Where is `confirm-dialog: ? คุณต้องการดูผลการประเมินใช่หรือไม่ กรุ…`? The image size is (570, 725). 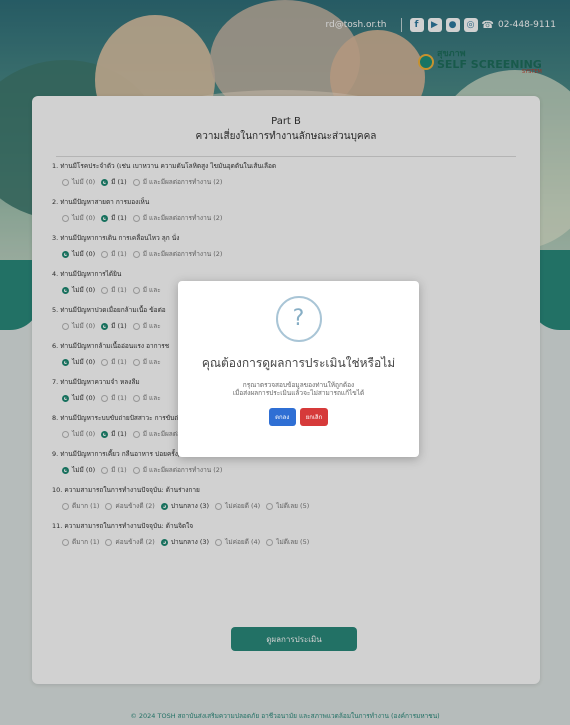
confirm-dialog: ? คุณต้องการดูผลการประเมินใช่หรือไม่ กรุ… is located at coordinates (298, 369).